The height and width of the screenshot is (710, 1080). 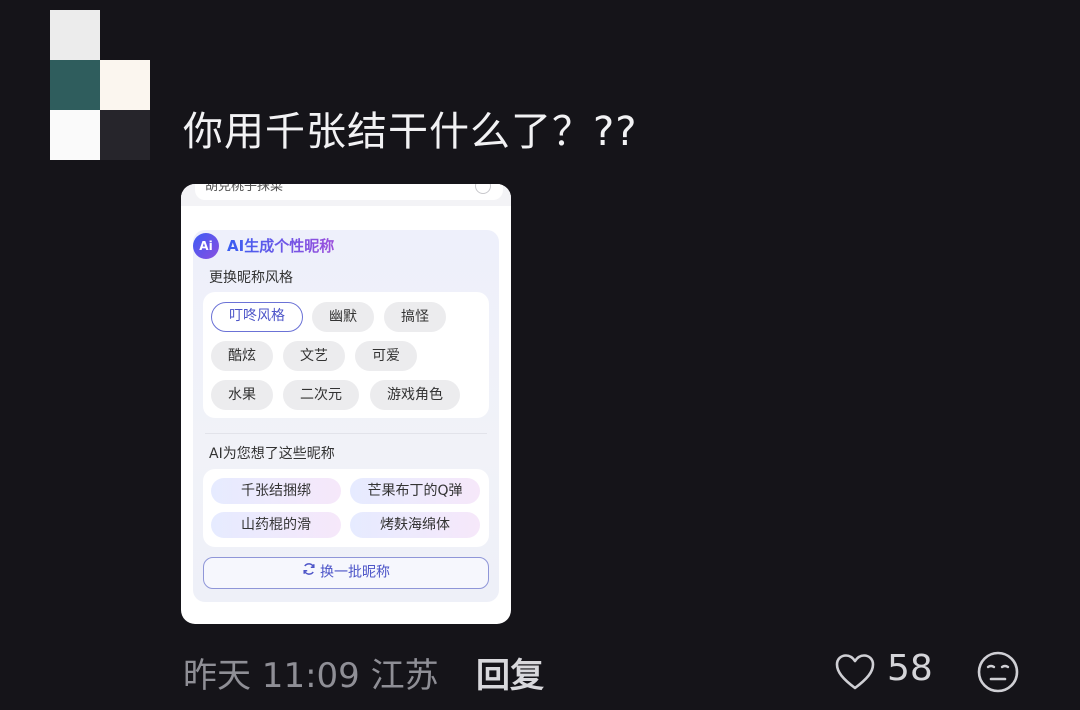 I want to click on style-chip-fruit: 水果, so click(x=242, y=395).